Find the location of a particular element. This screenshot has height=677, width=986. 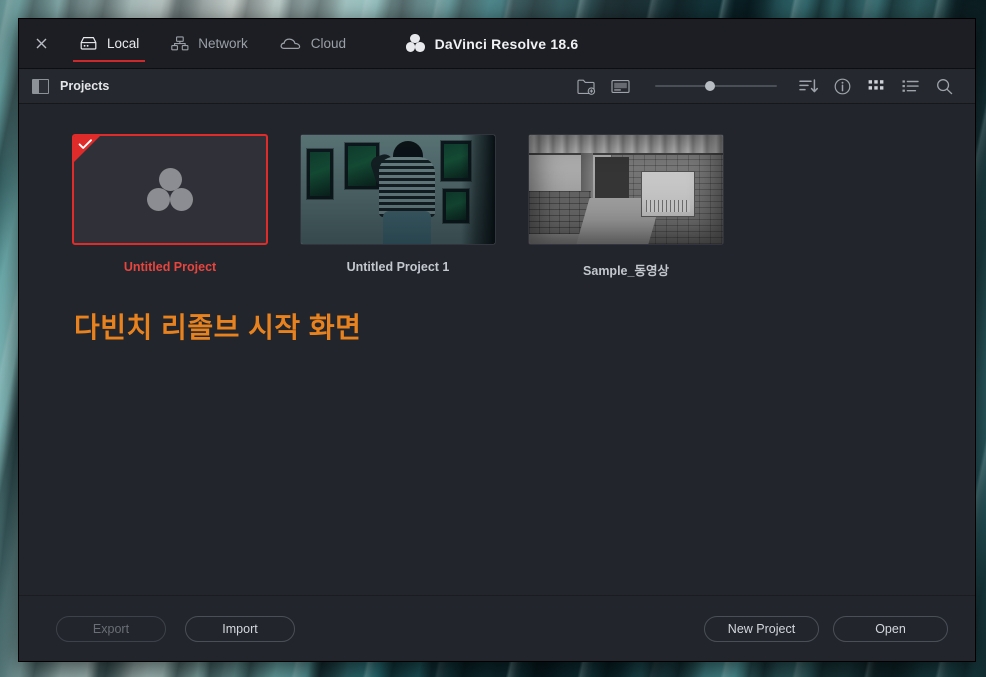

rename-thumbnail-icon is located at coordinates (620, 86).